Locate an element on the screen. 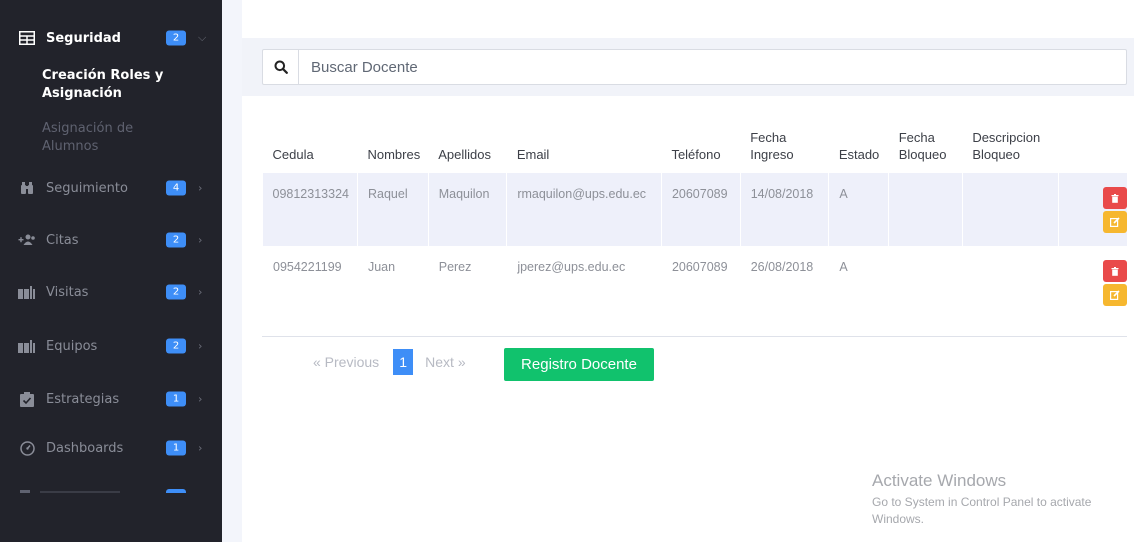  sidebar-item-creacion-roles: Creación Roles y Asignación is located at coordinates (111, 85).